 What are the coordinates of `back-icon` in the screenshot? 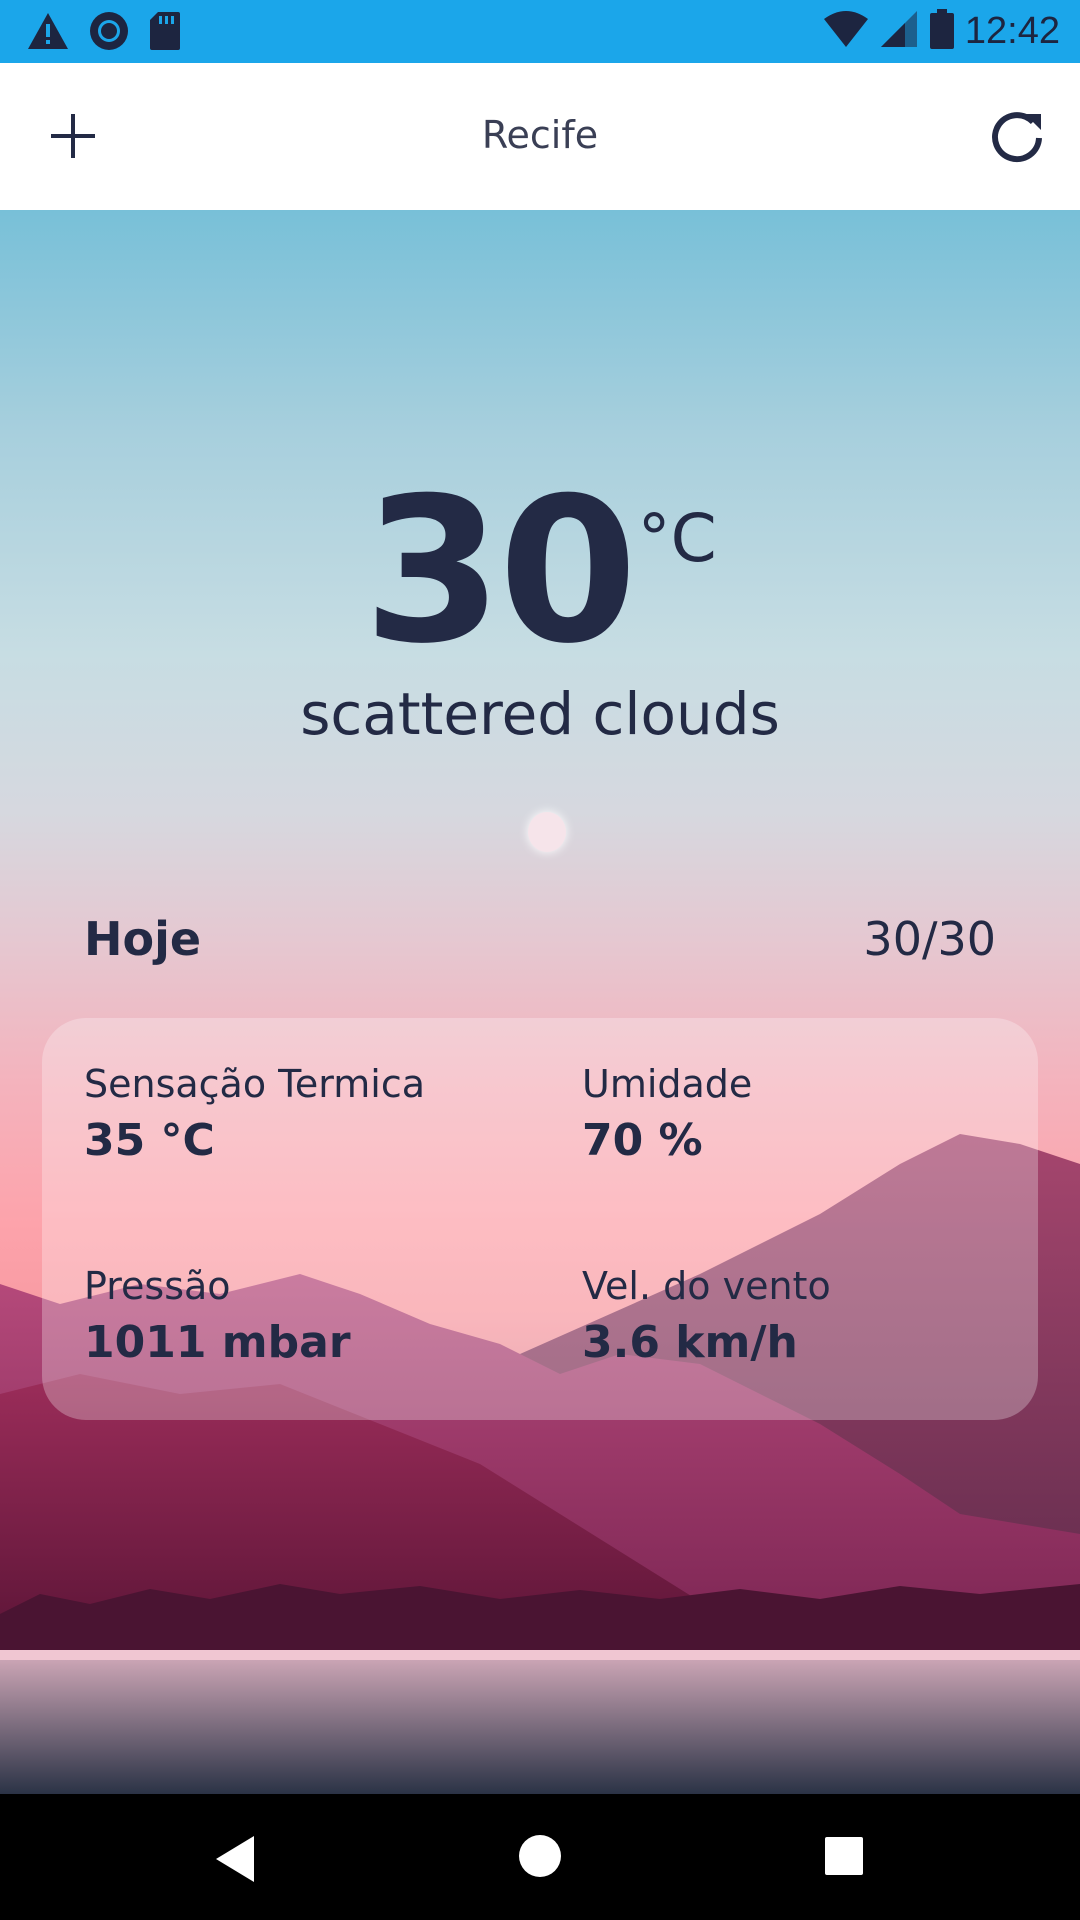 It's located at (236, 1861).